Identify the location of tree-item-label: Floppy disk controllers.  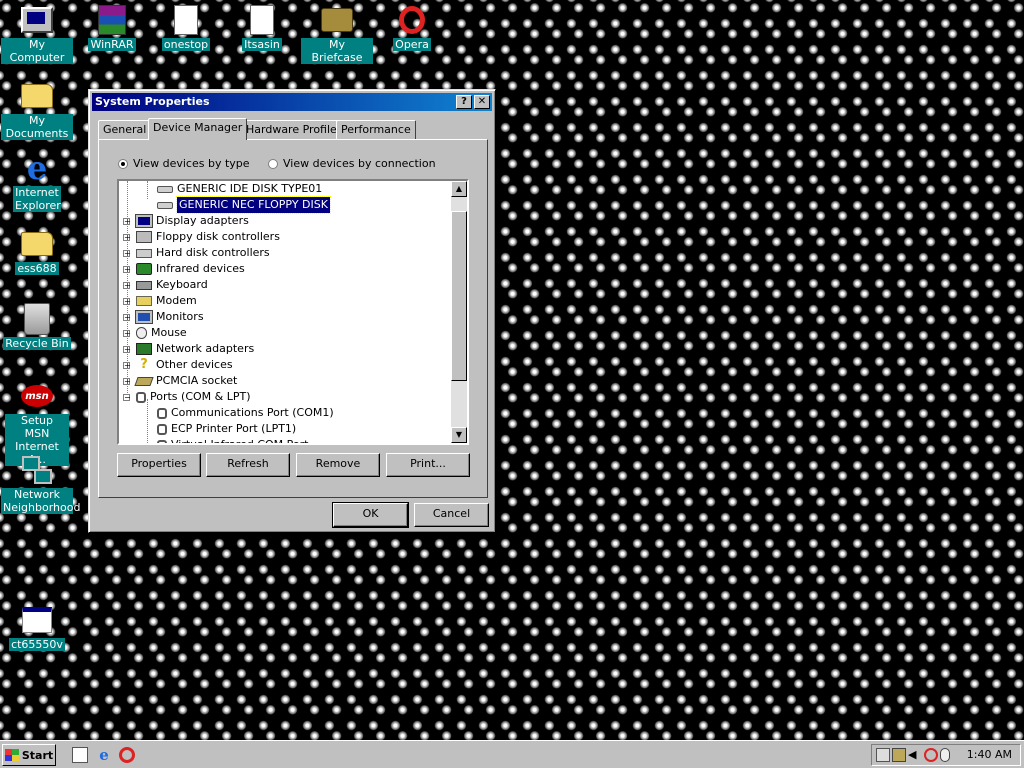
(218, 236).